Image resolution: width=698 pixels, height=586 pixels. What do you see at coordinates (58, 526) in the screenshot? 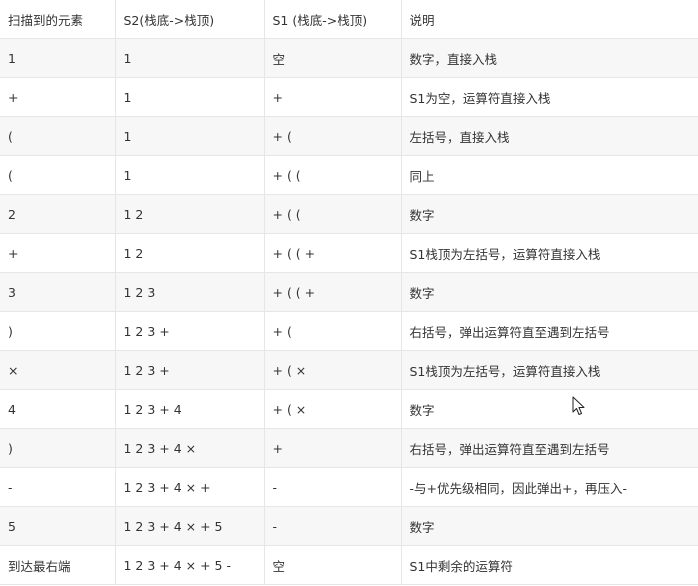
I see `cell-scanned-element: 5` at bounding box center [58, 526].